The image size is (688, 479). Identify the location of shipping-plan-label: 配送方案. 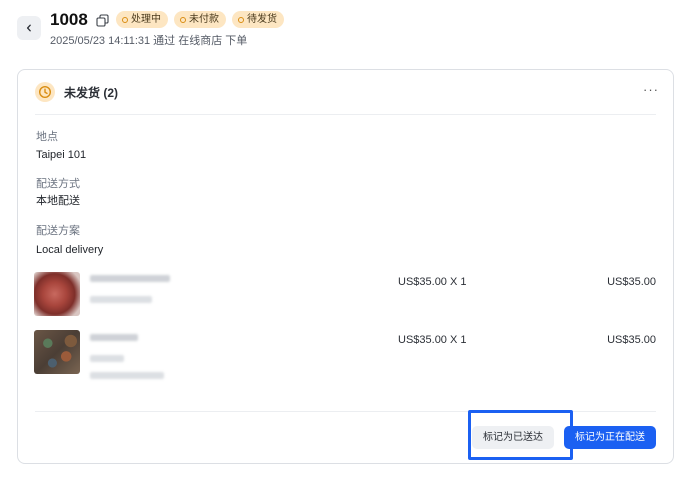
(58, 231).